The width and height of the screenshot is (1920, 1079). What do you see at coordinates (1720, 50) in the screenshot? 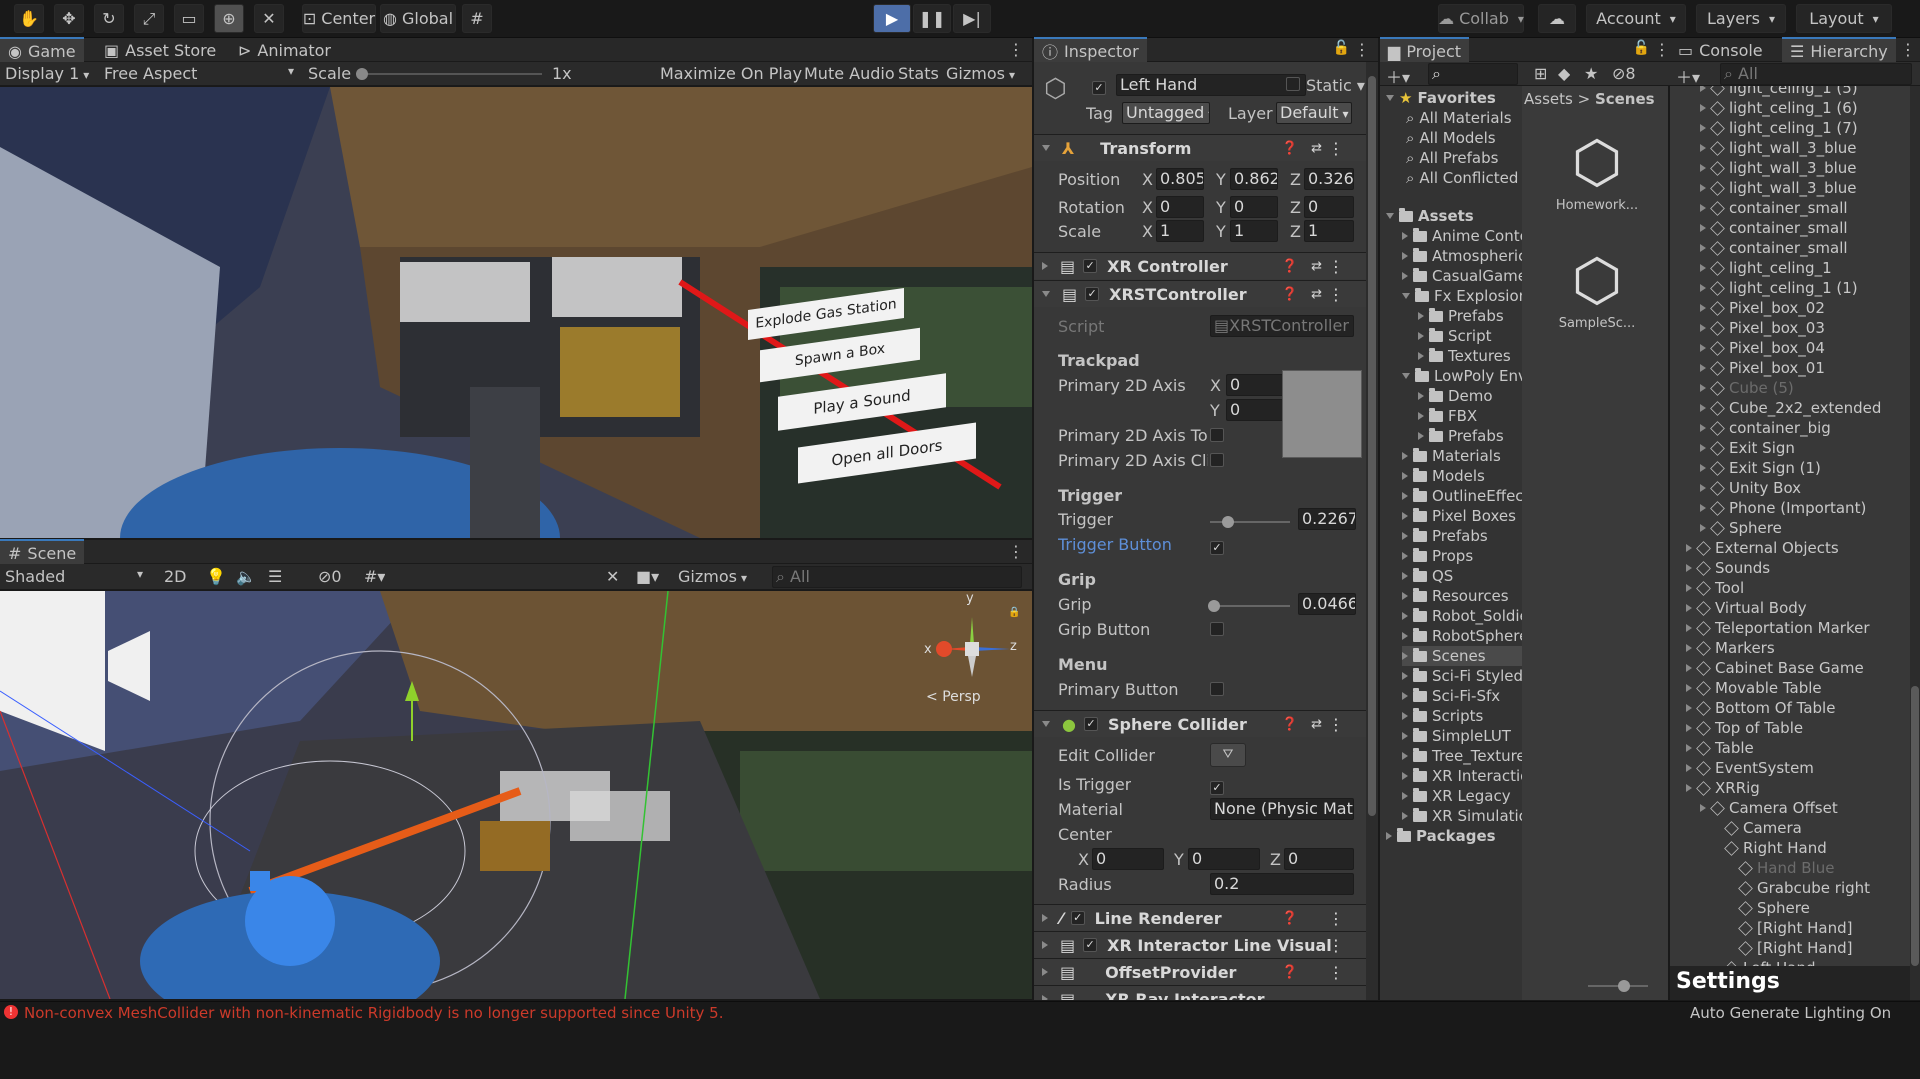
I see `tab-console: ▭ Console` at bounding box center [1720, 50].